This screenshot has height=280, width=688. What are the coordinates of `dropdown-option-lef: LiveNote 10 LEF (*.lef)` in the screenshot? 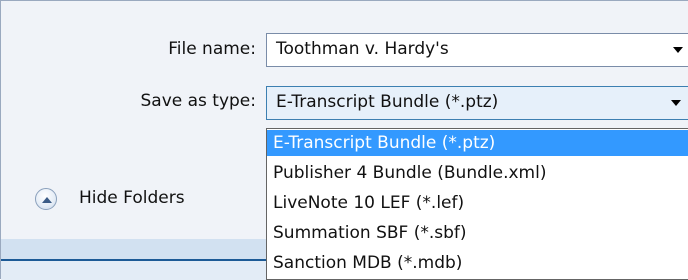 It's located at (477, 203).